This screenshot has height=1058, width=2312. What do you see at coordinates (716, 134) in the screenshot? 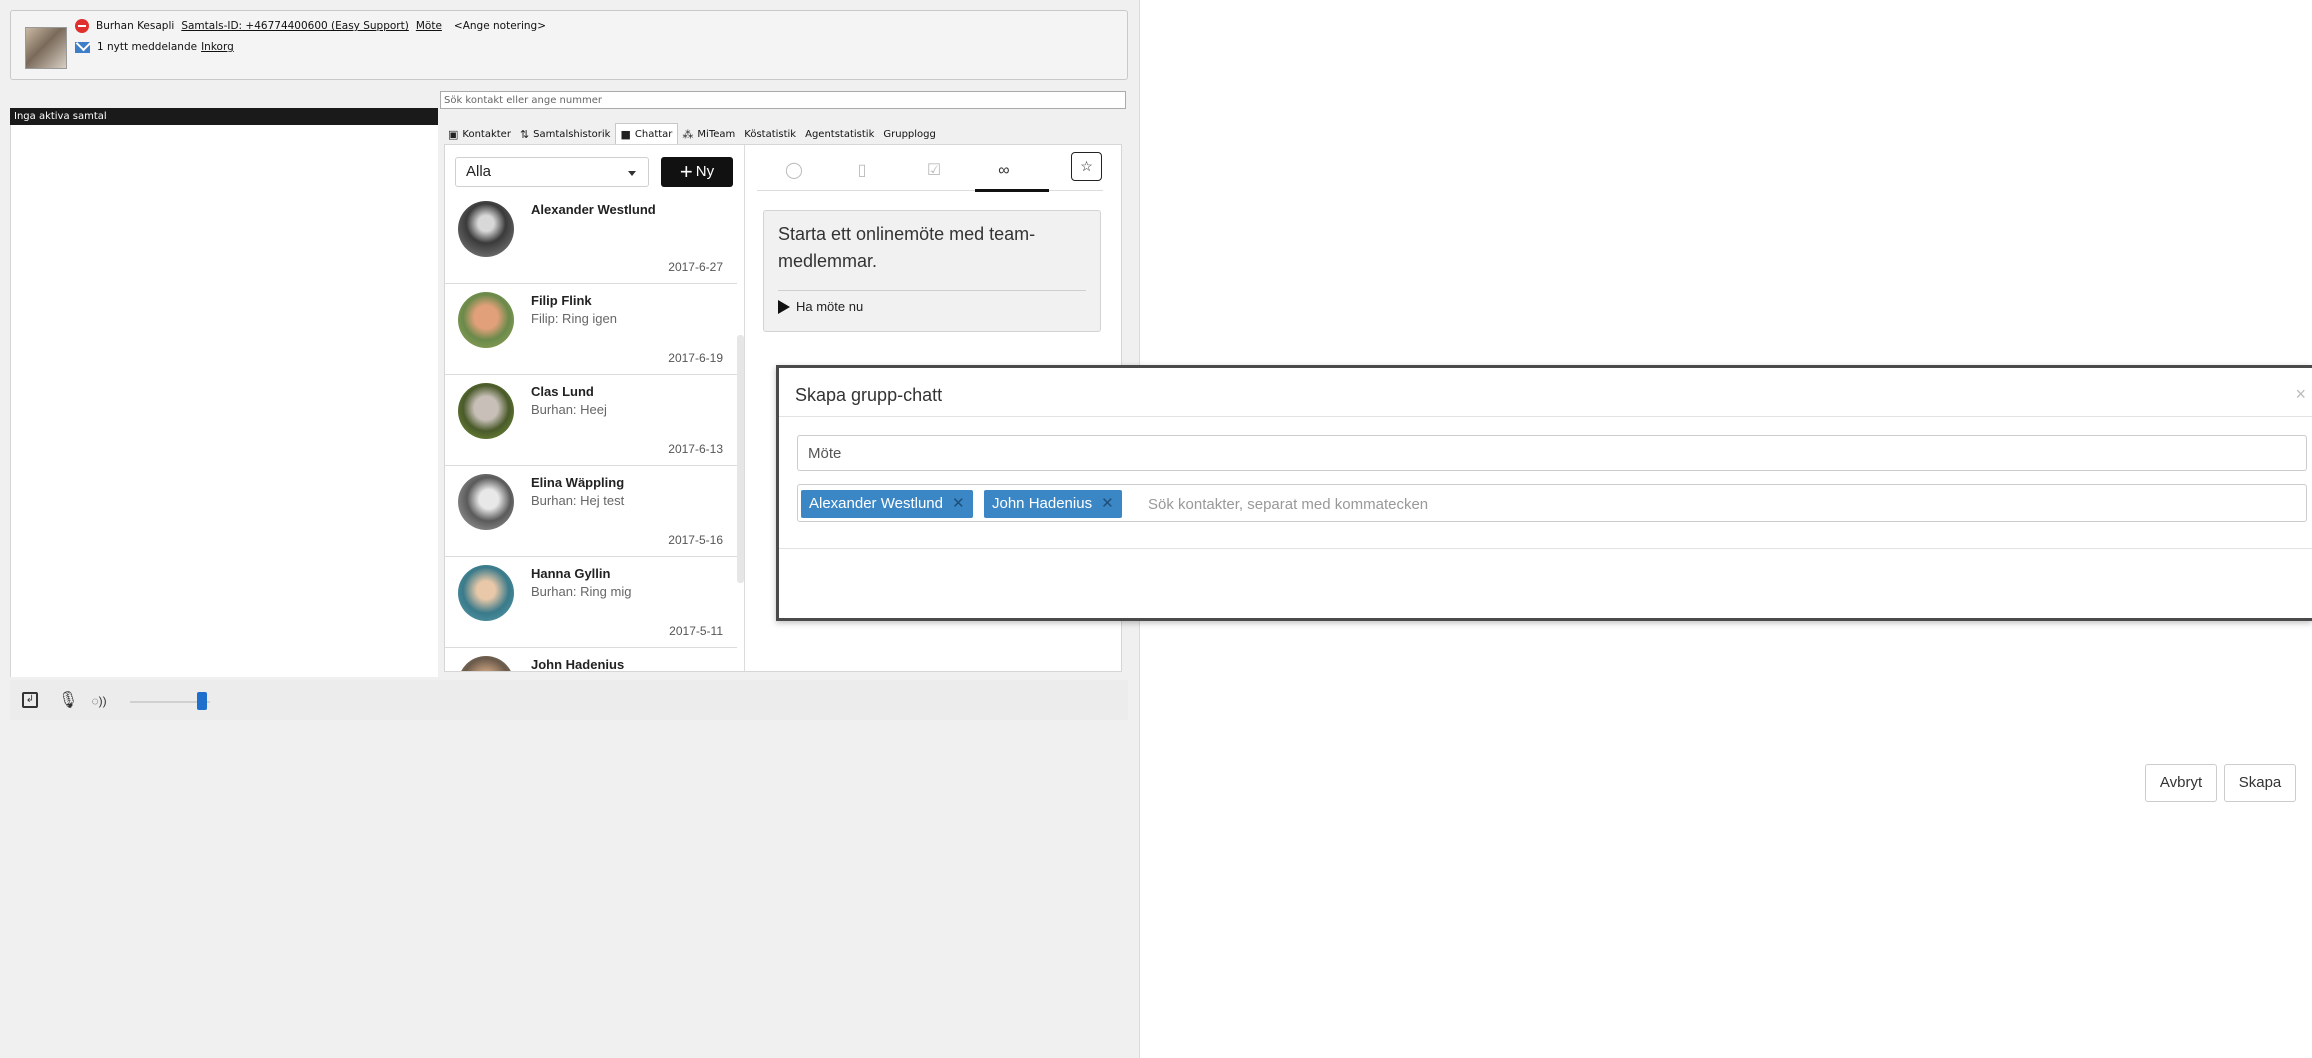
I see `tab-label: MiTeam` at bounding box center [716, 134].